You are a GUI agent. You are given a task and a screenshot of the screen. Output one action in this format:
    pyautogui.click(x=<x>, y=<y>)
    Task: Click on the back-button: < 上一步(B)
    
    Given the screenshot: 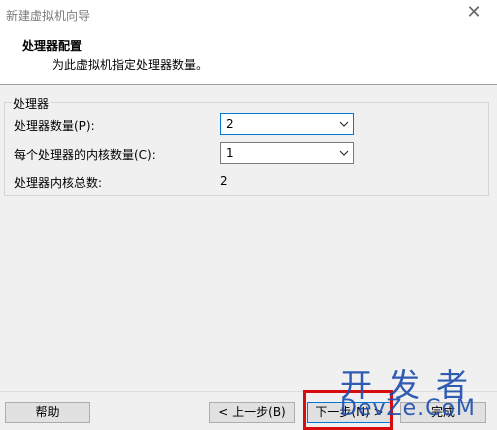 What is the action you would take?
    pyautogui.click(x=252, y=412)
    